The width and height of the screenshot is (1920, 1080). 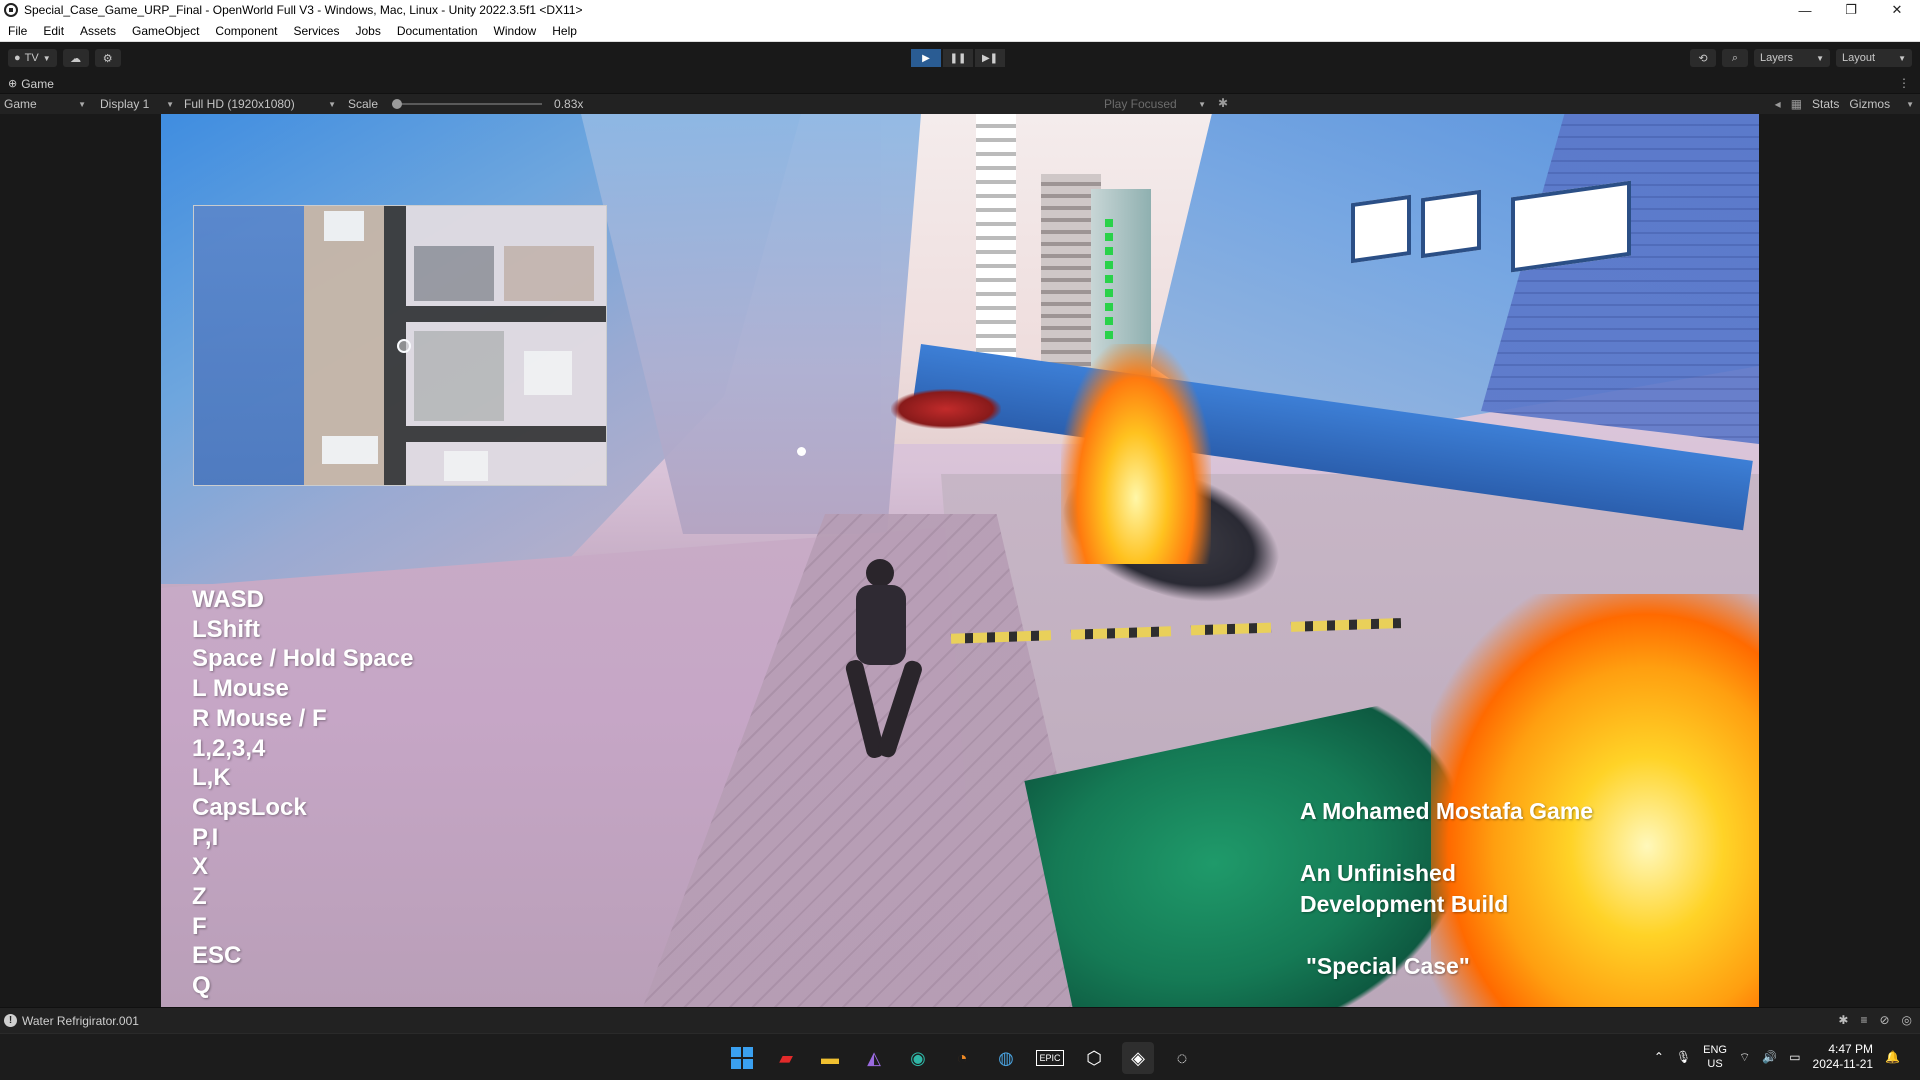 I want to click on mute-audio-icon: ◂, so click(x=1778, y=104).